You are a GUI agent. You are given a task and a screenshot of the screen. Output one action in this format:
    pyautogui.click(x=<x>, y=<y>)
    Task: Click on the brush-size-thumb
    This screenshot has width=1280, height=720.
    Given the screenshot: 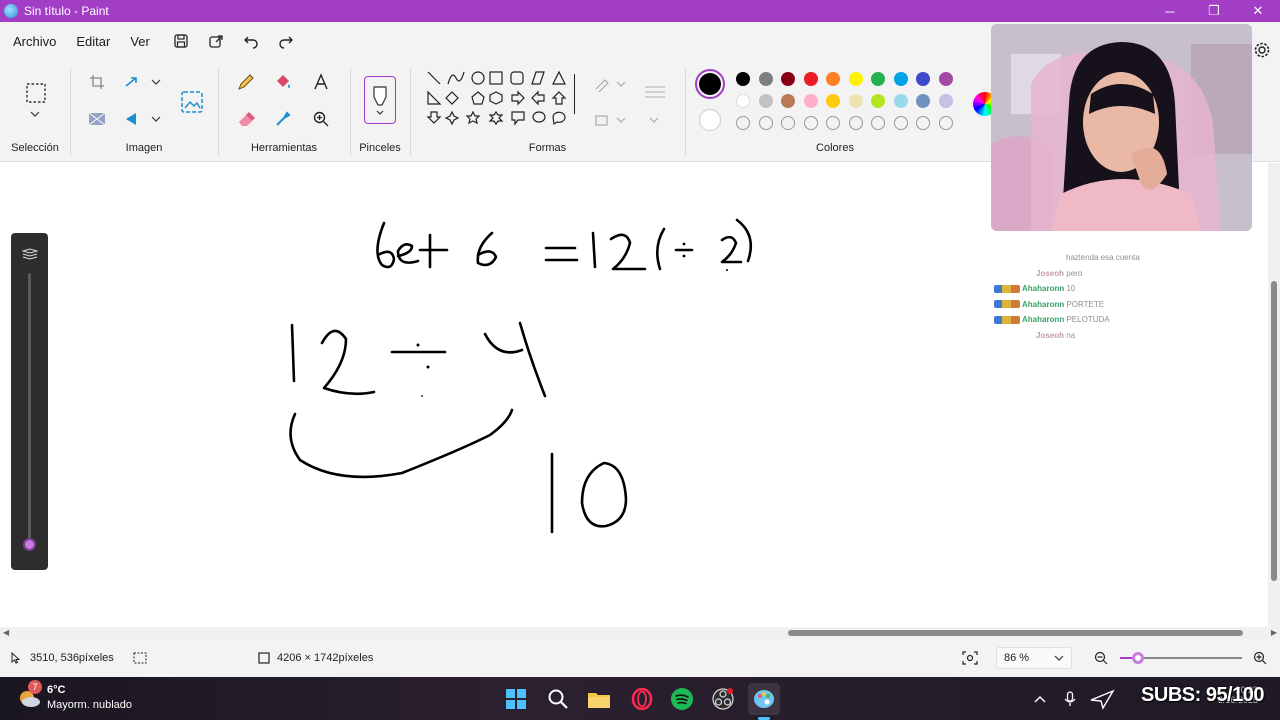 What is the action you would take?
    pyautogui.click(x=29, y=544)
    